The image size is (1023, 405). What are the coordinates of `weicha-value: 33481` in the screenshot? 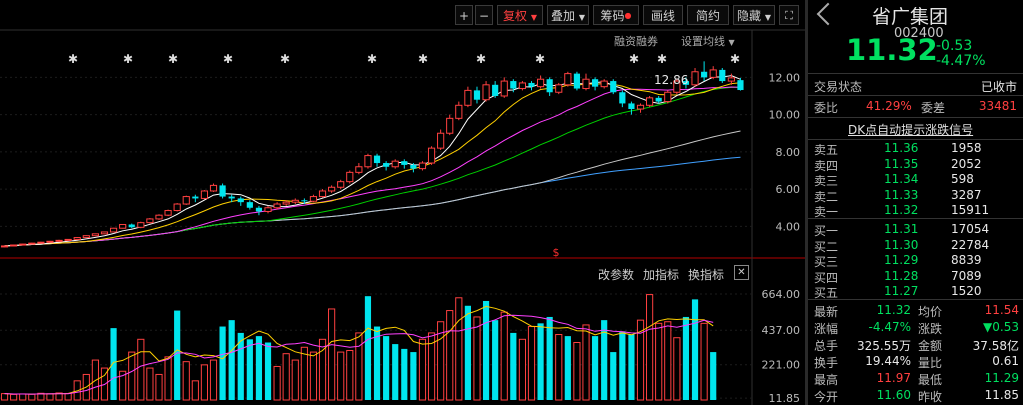 It's located at (997, 106).